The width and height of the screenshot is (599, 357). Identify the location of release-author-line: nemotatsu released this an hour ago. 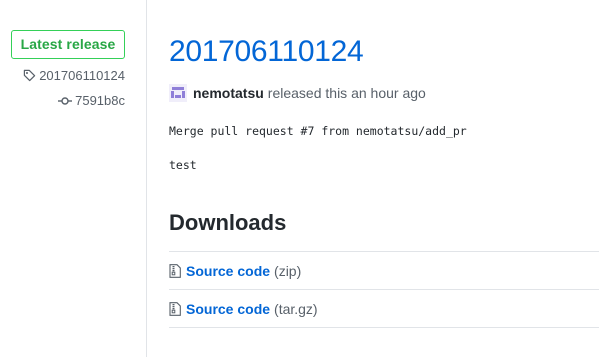
(297, 93).